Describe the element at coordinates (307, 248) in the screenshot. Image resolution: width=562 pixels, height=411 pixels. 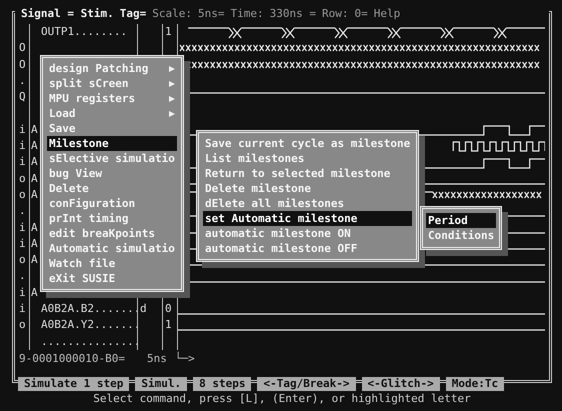
I see `menu-item: automatic milestone OFF` at that location.